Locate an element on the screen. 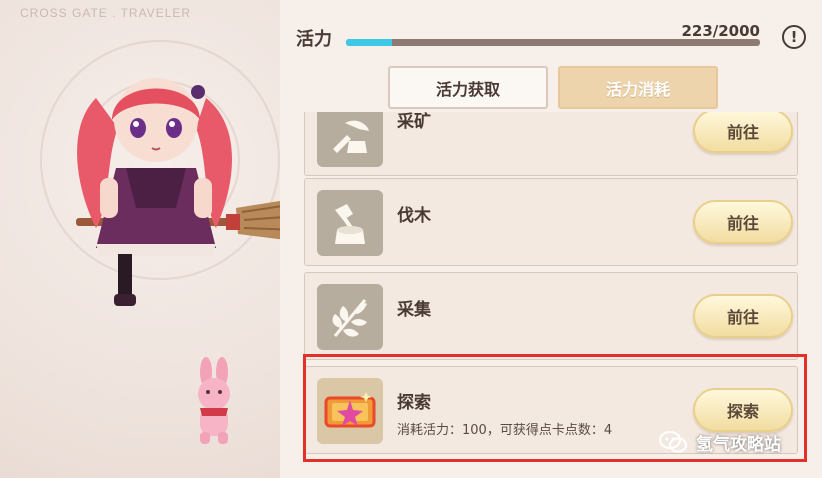  character-witch-illustration is located at coordinates (189, 192).